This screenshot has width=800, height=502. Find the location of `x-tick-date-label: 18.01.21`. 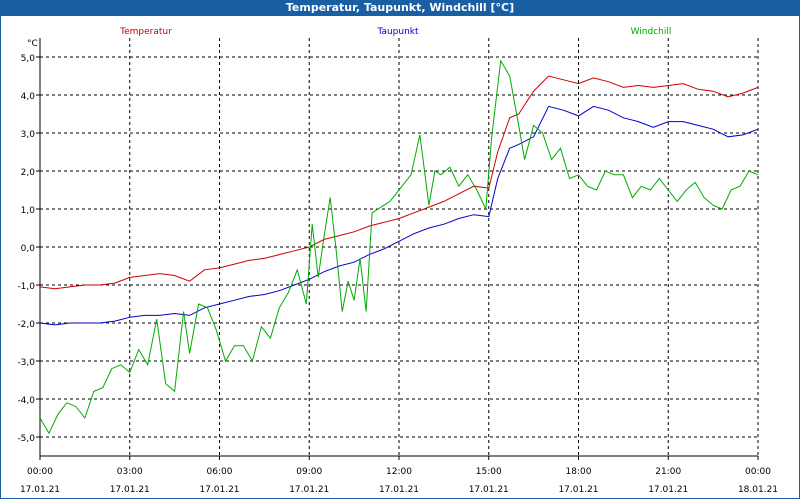

x-tick-date-label: 18.01.21 is located at coordinates (758, 490).